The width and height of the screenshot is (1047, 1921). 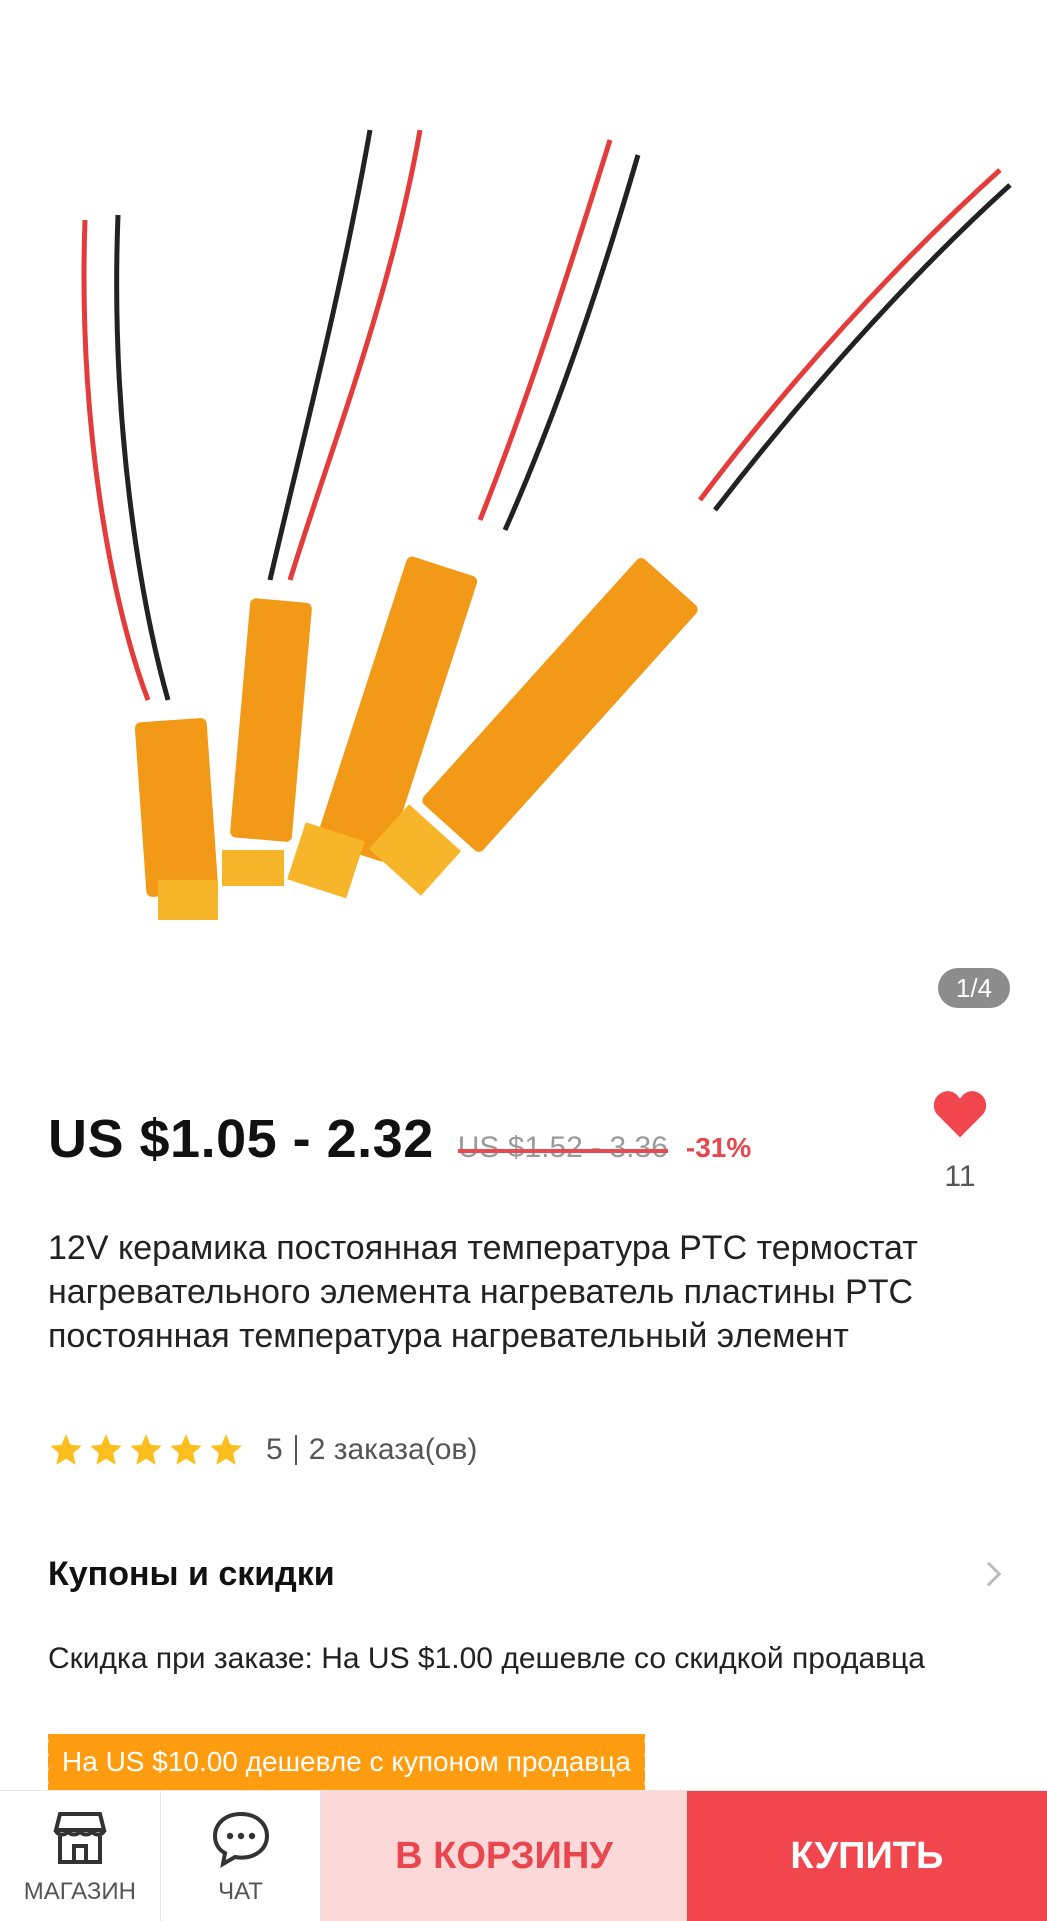 I want to click on favorites-count: 11, so click(x=960, y=1176).